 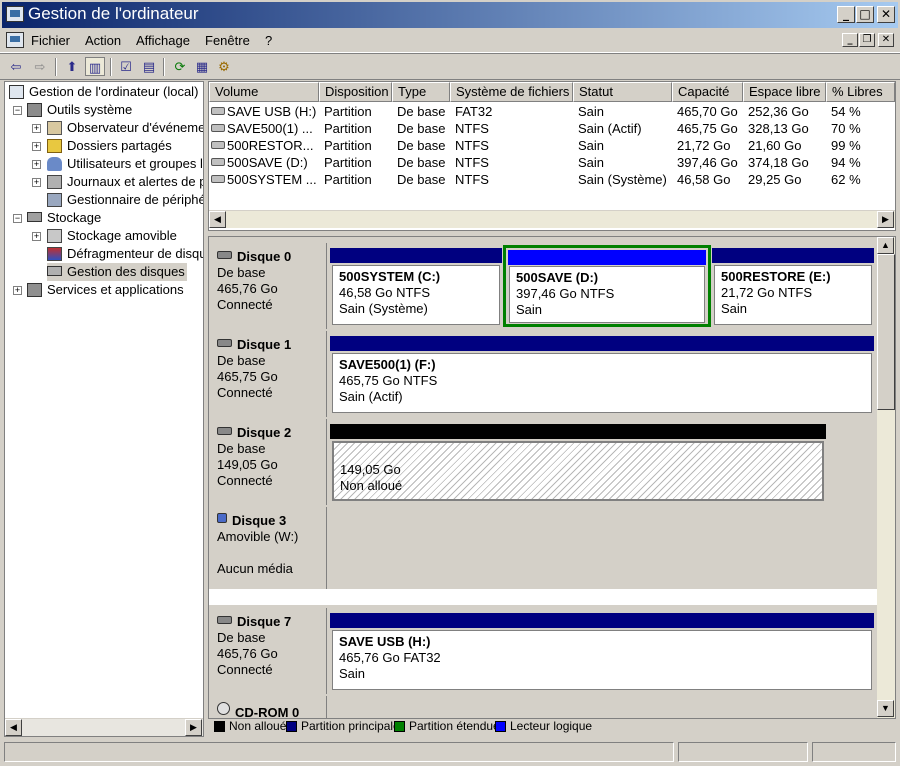 What do you see at coordinates (846, 128) in the screenshot?
I see `table-cell: 70 %` at bounding box center [846, 128].